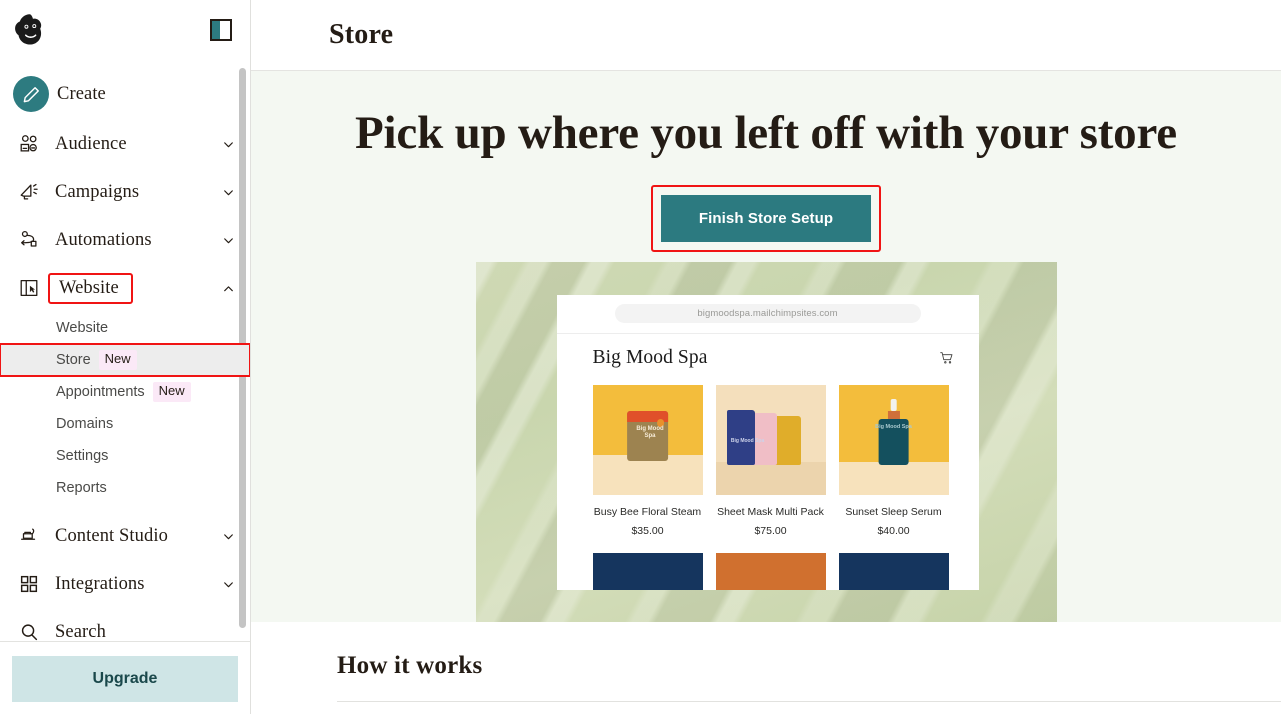 This screenshot has height=714, width=1281. Describe the element at coordinates (29, 144) in the screenshot. I see `audience-icon` at that location.